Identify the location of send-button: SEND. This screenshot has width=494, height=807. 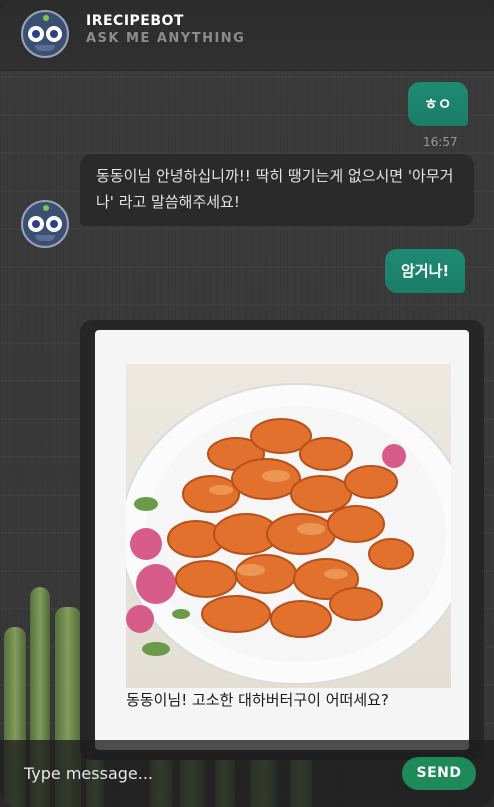
(439, 773).